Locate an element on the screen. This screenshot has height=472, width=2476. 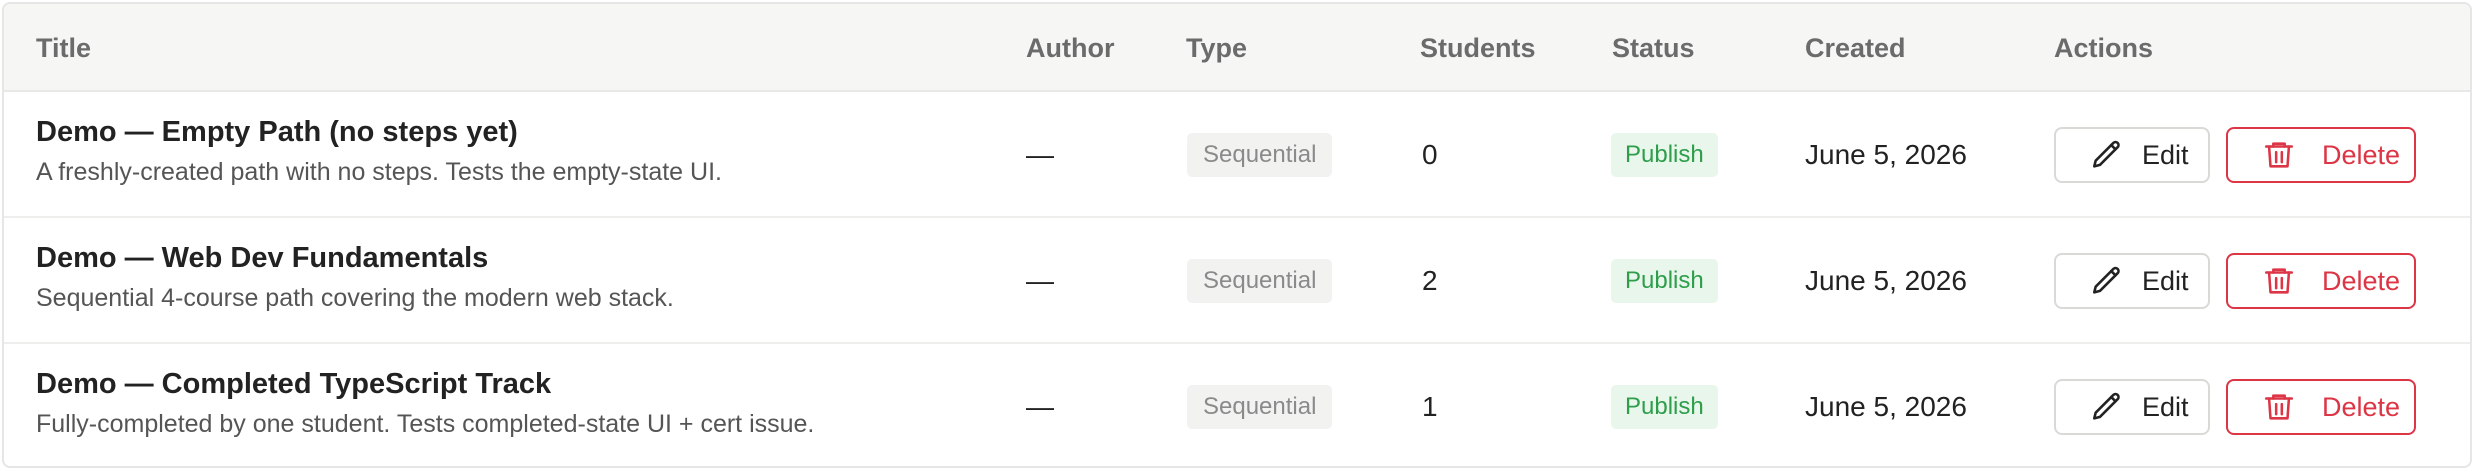
path-title: Demo — Web Dev Fundamentals is located at coordinates (262, 258).